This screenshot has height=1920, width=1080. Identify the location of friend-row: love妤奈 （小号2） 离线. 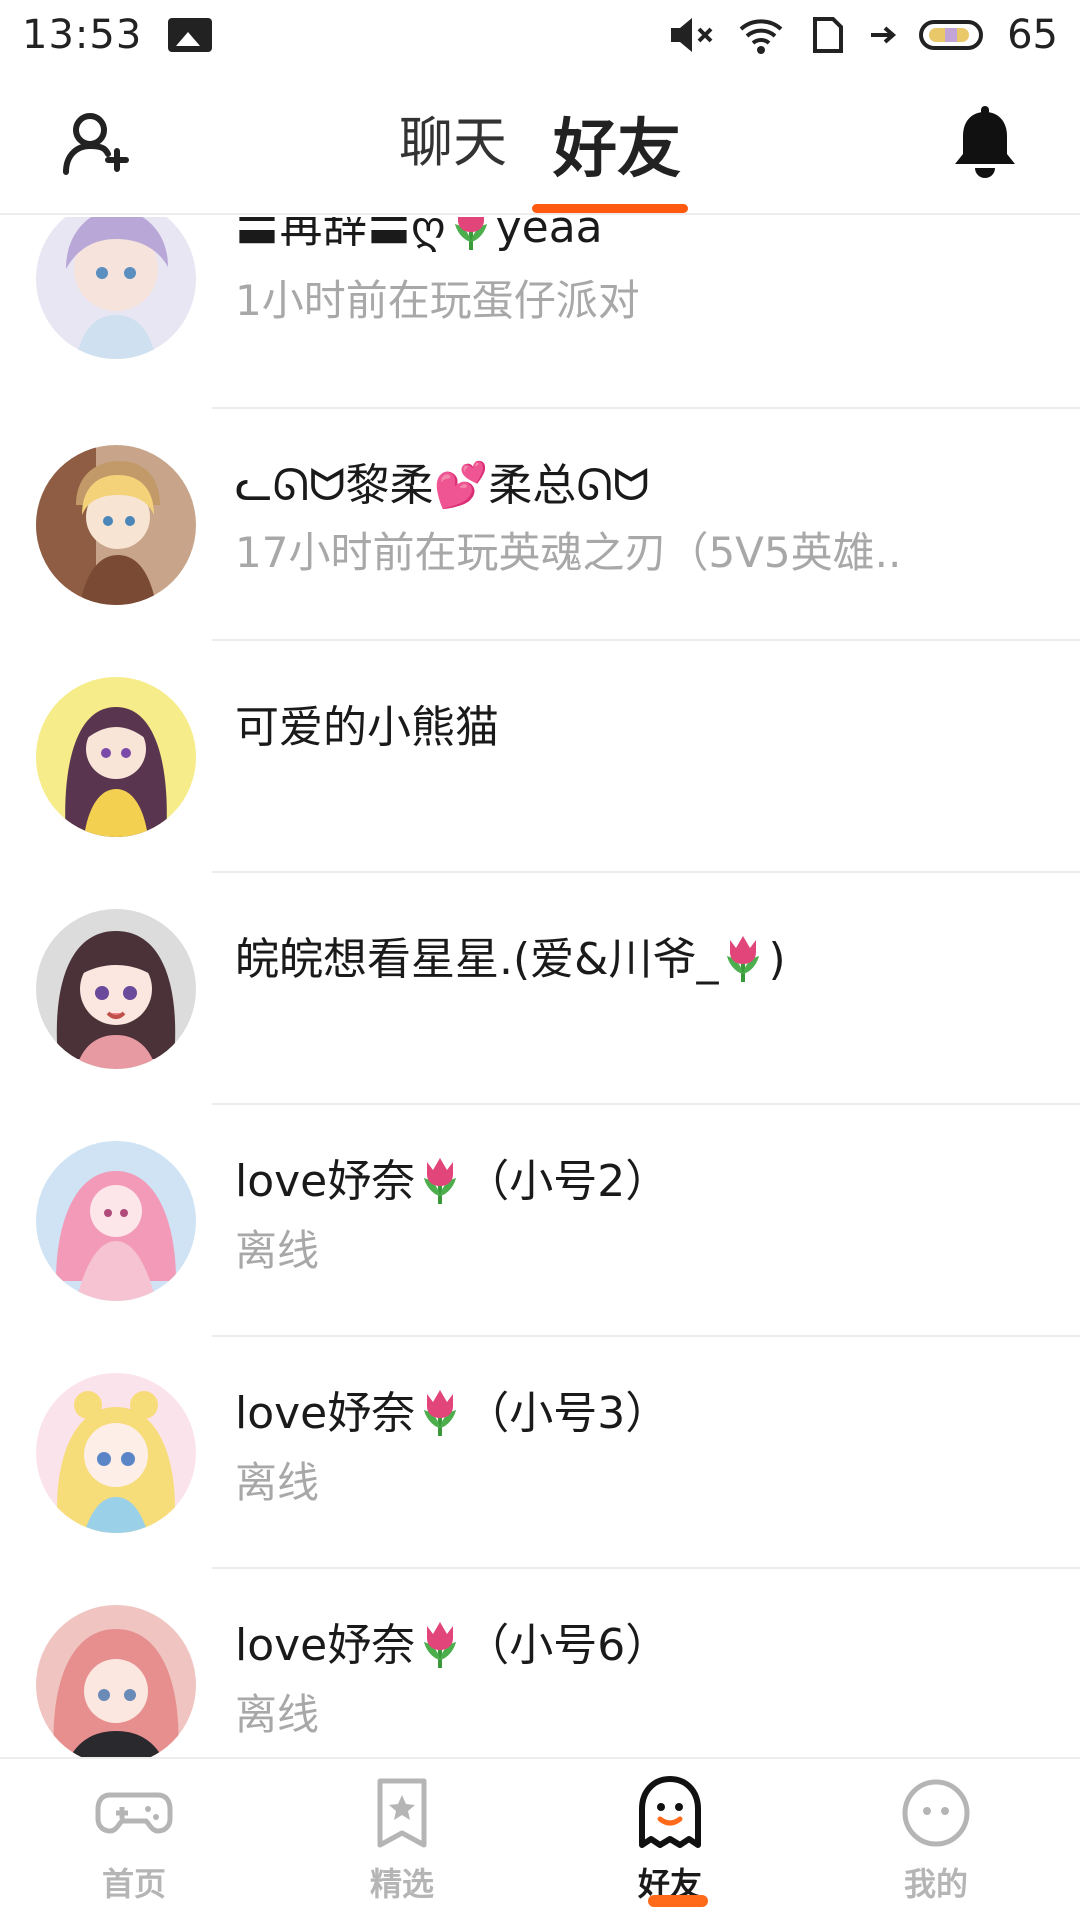
(540, 1221).